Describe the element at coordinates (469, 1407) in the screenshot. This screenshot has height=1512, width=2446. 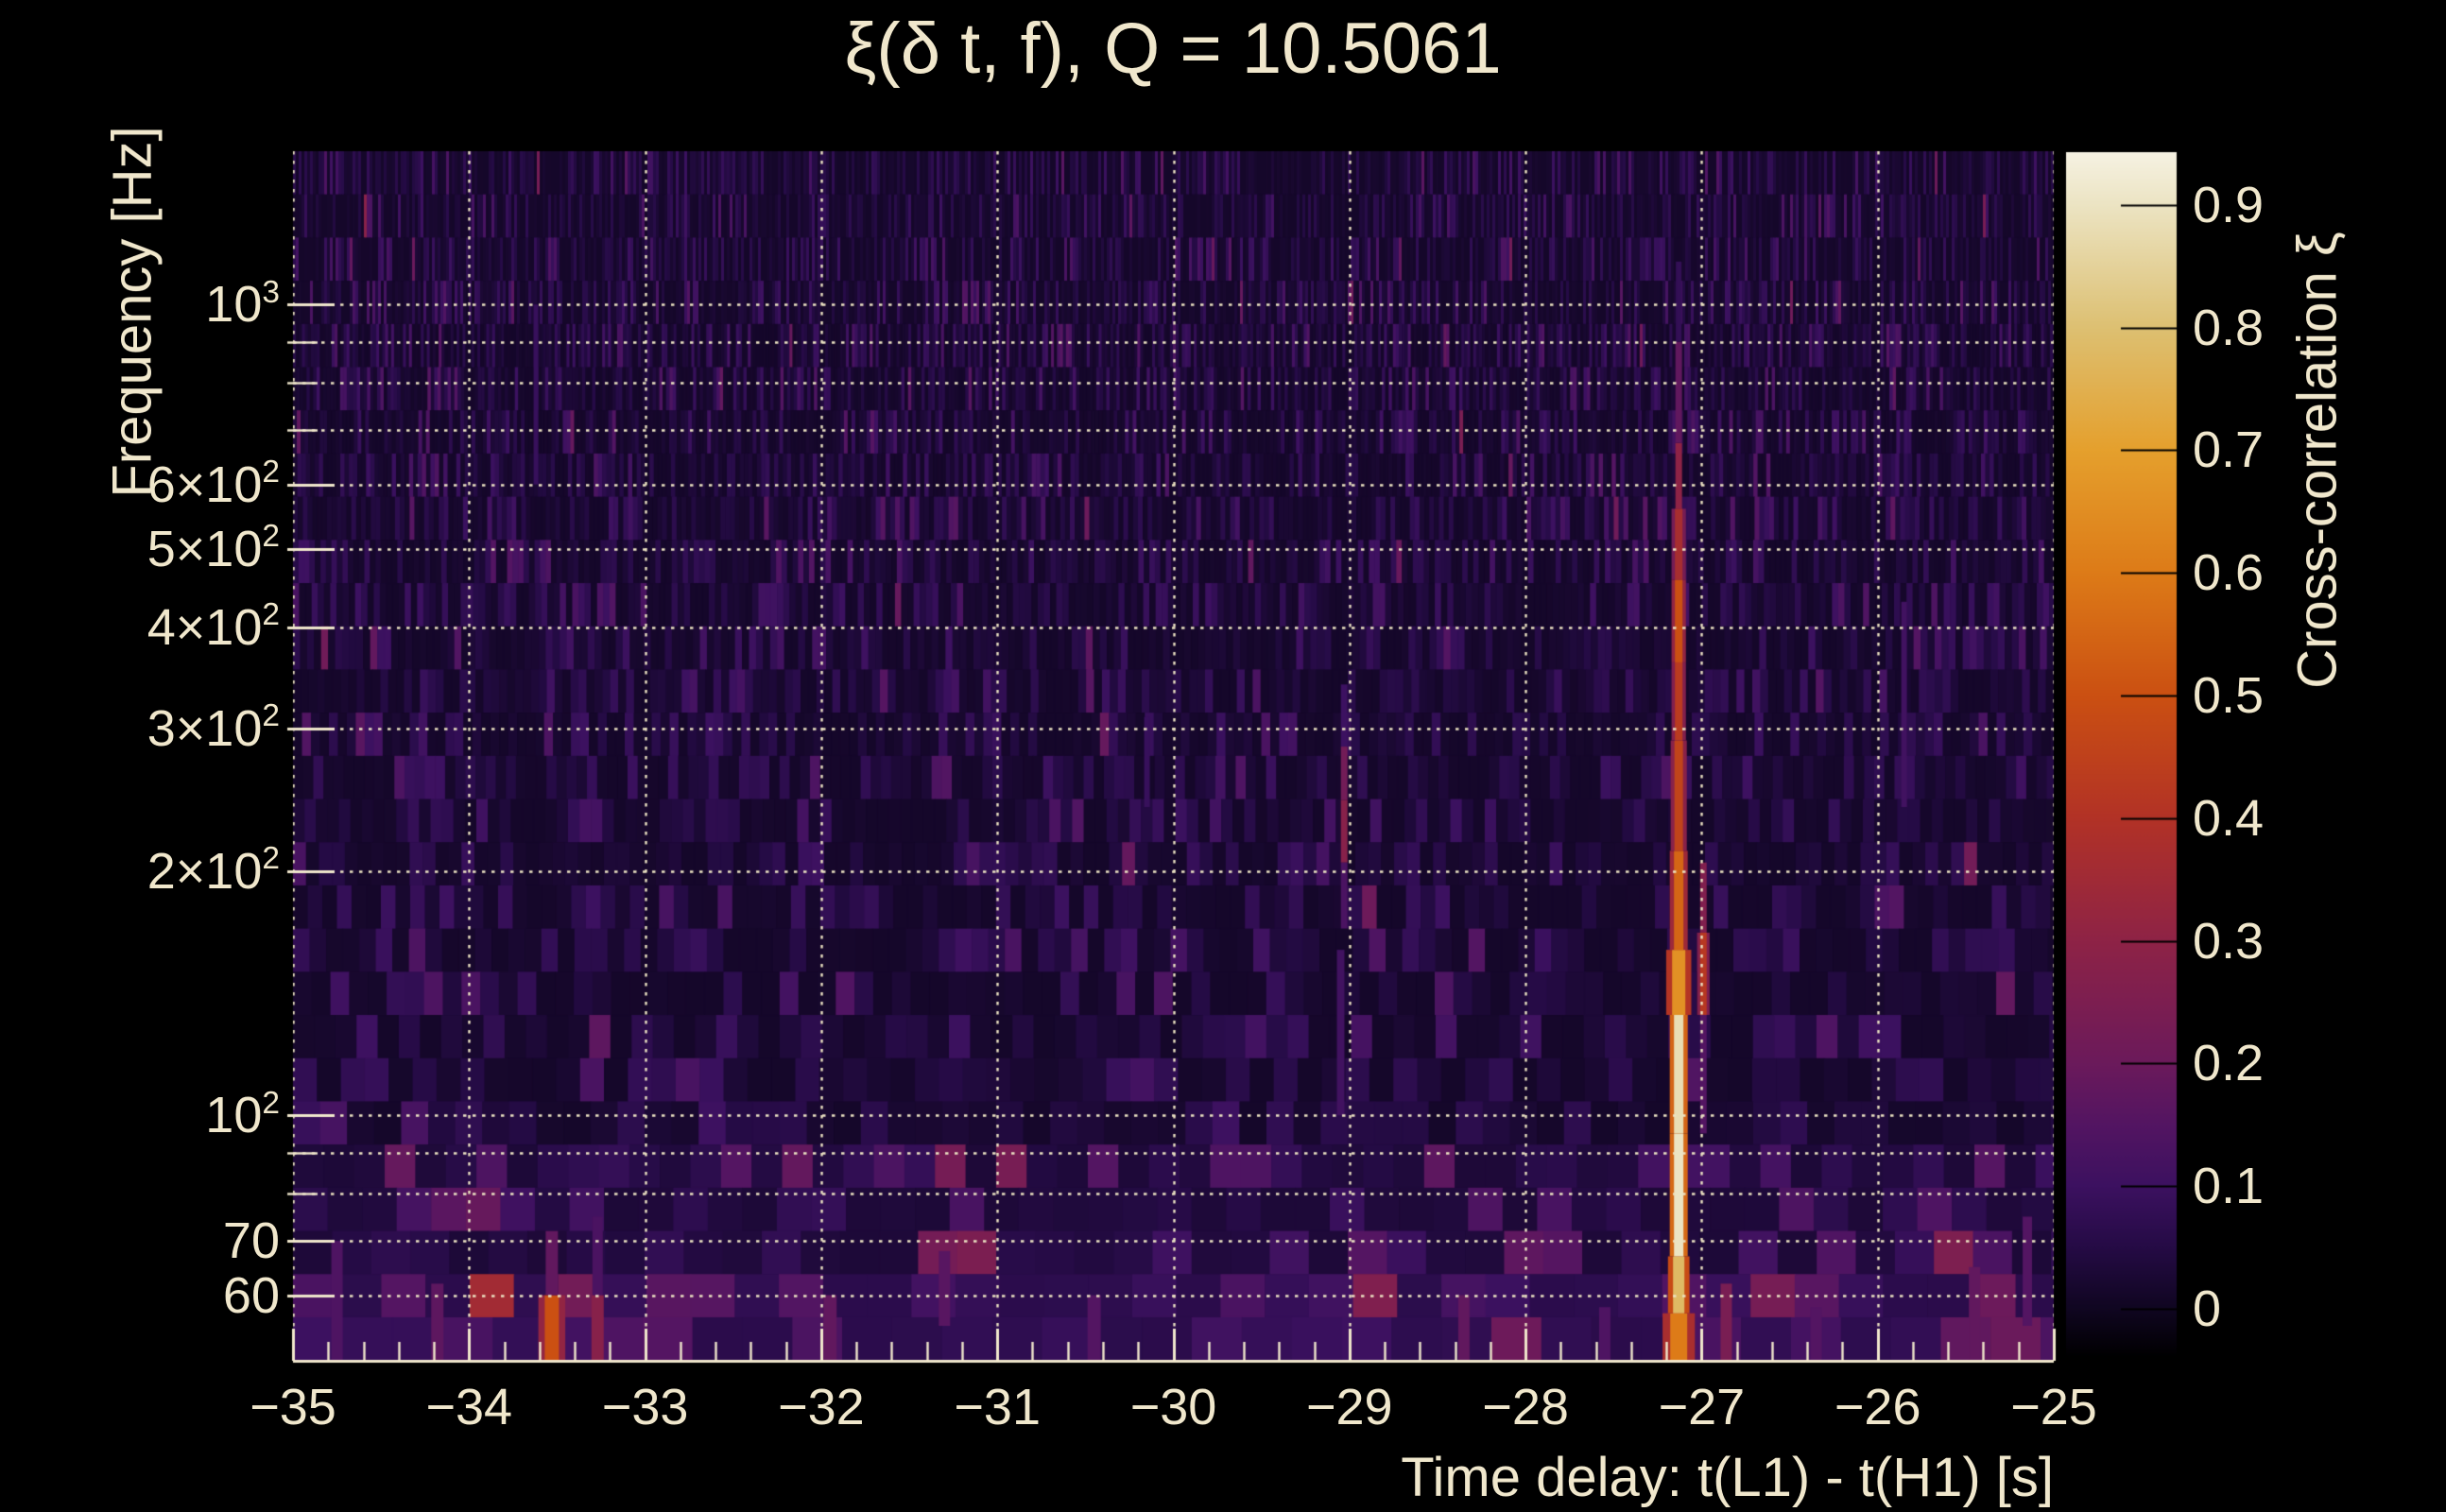
I see `x-tick-label: −34` at that location.